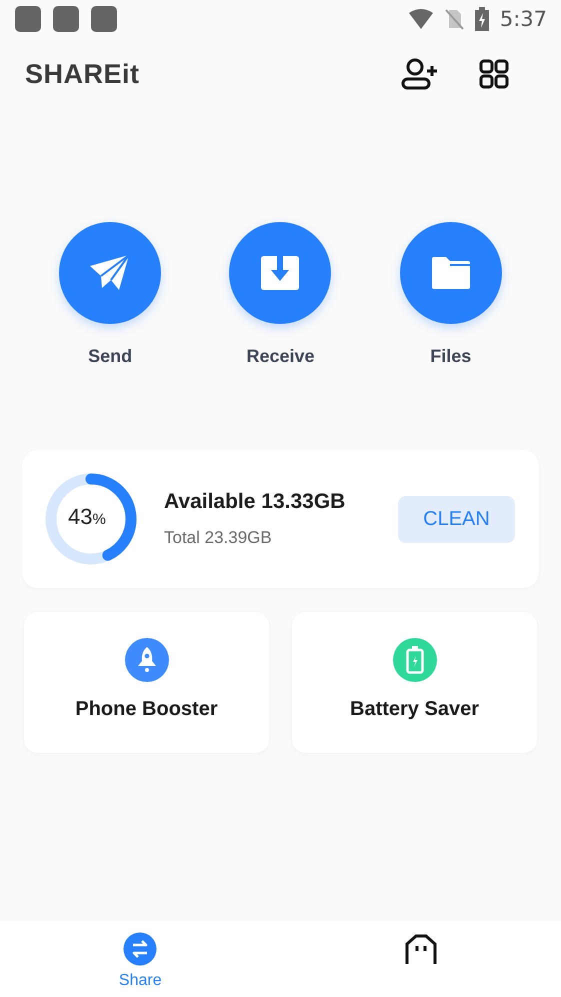 This screenshot has height=997, width=561. Describe the element at coordinates (420, 74) in the screenshot. I see `add-user-icon` at that location.